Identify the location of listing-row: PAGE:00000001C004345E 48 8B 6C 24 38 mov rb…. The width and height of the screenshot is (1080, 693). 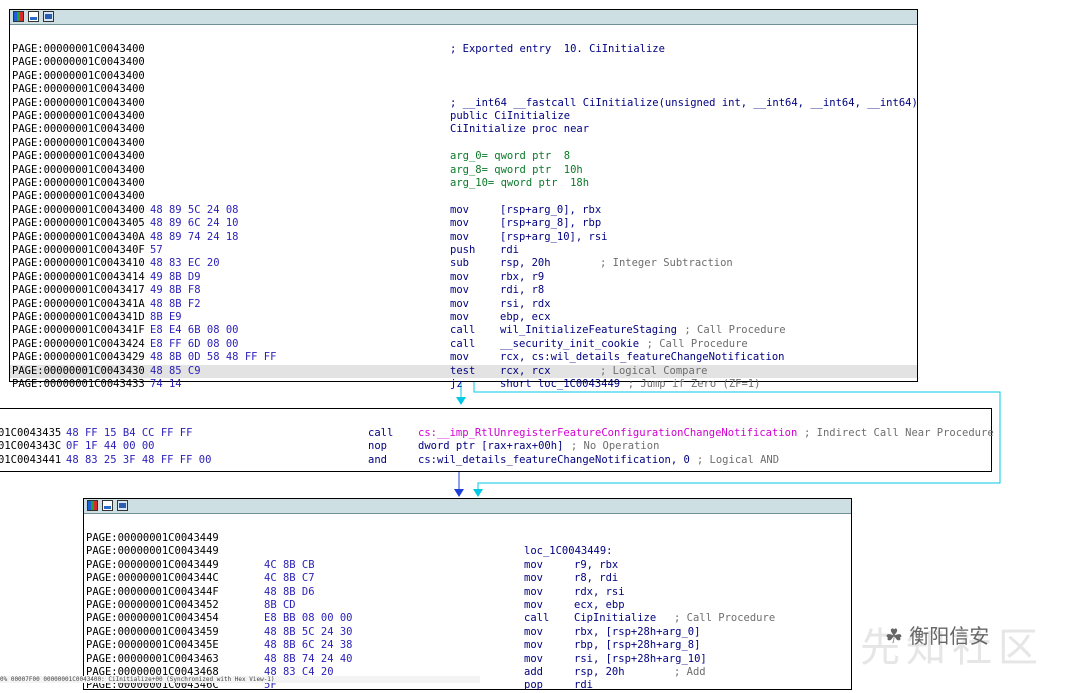
(467, 645).